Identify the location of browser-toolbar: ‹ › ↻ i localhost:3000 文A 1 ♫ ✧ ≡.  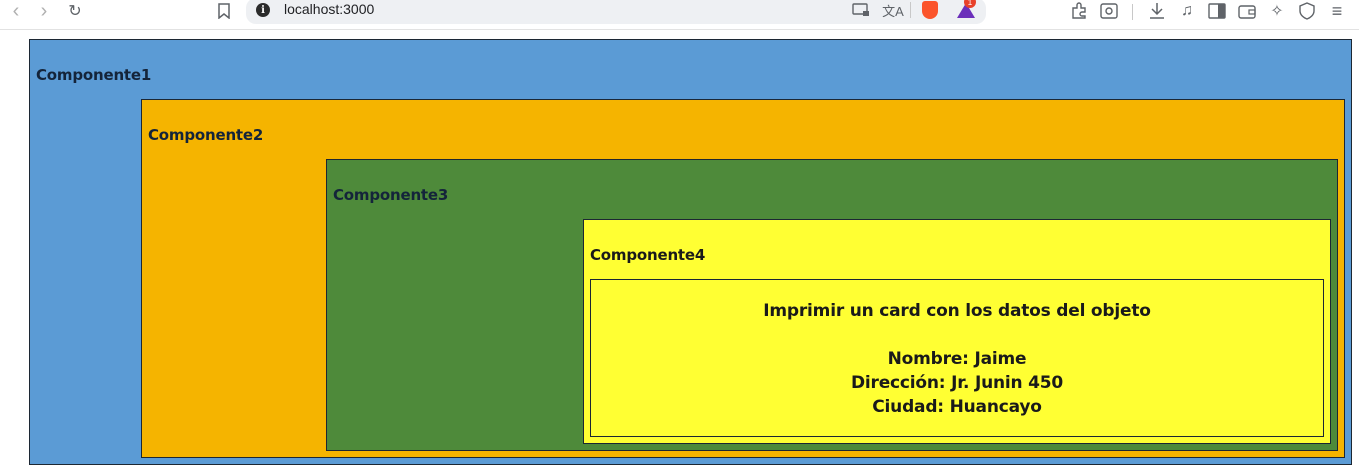
(679, 15).